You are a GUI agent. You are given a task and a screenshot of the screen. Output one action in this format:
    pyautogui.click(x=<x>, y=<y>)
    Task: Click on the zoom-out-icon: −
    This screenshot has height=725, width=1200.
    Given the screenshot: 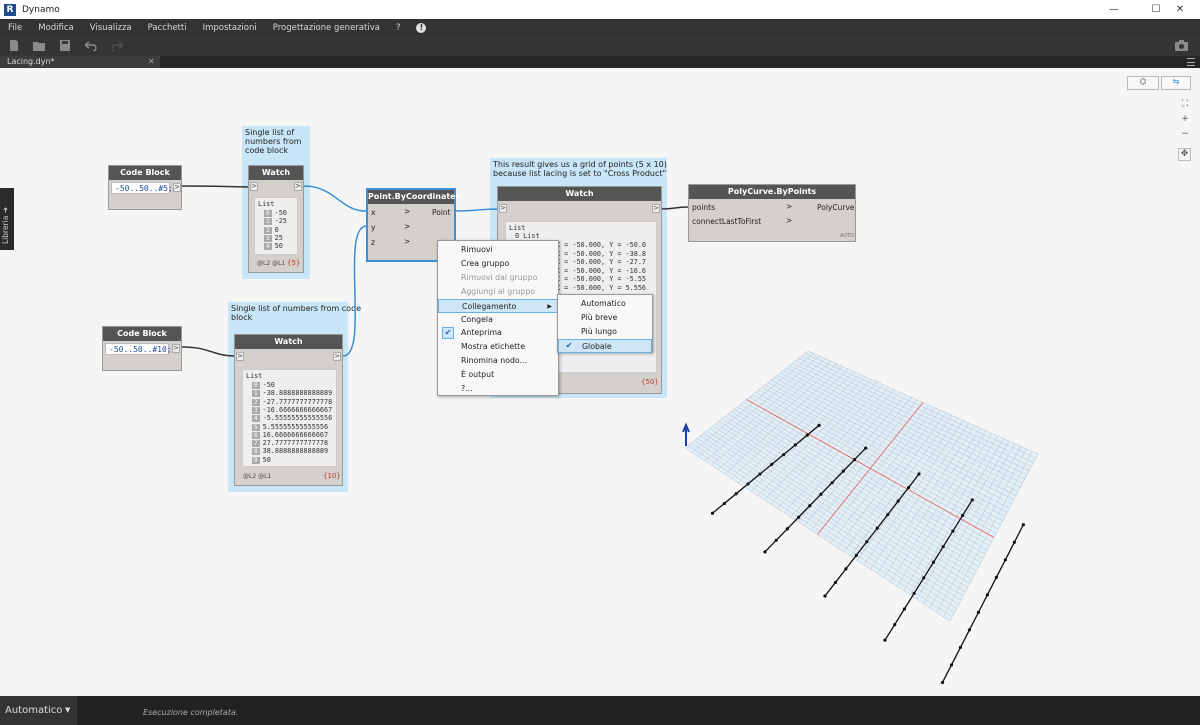 What is the action you would take?
    pyautogui.click(x=1185, y=135)
    